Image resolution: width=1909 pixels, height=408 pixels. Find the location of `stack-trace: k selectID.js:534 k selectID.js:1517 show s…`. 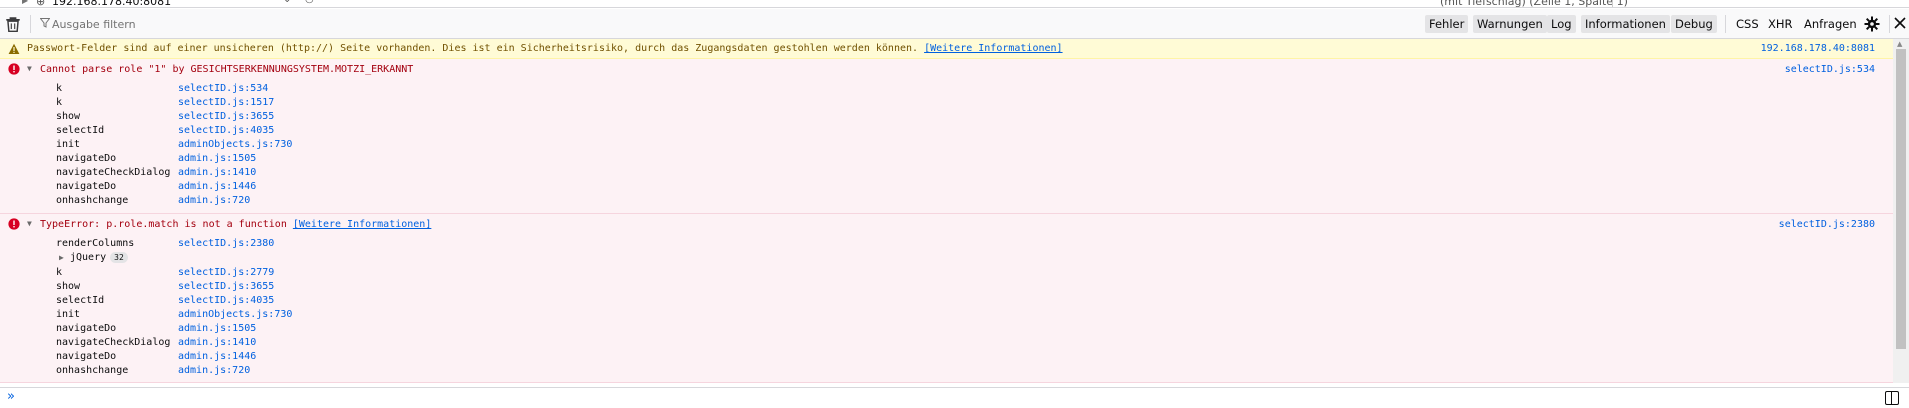

stack-trace: k selectID.js:534 k selectID.js:1517 show s… is located at coordinates (174, 145).